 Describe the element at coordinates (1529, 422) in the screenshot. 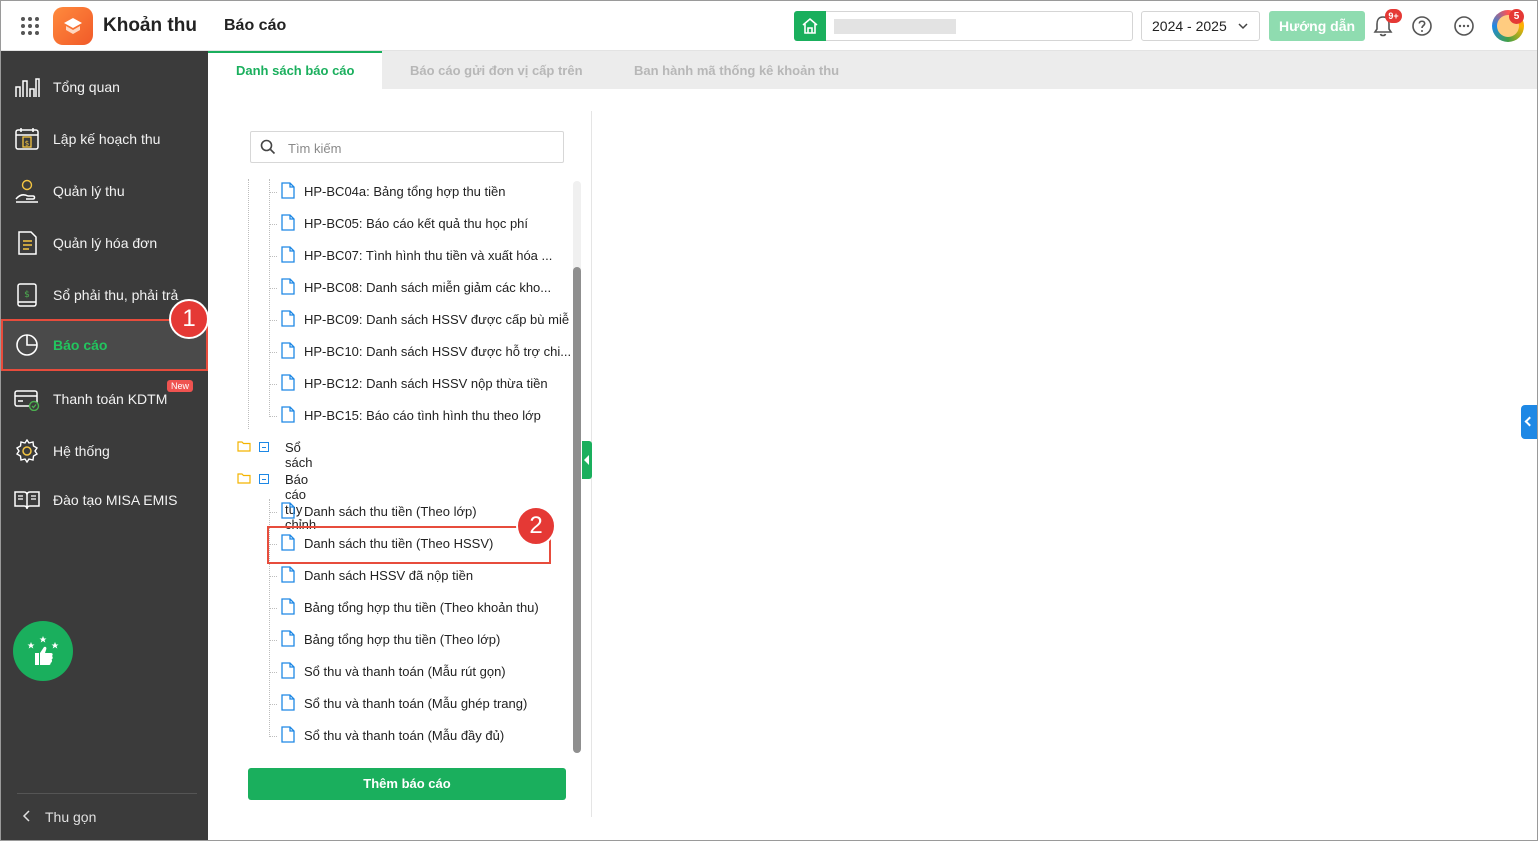

I see `right-panel-toggle` at that location.